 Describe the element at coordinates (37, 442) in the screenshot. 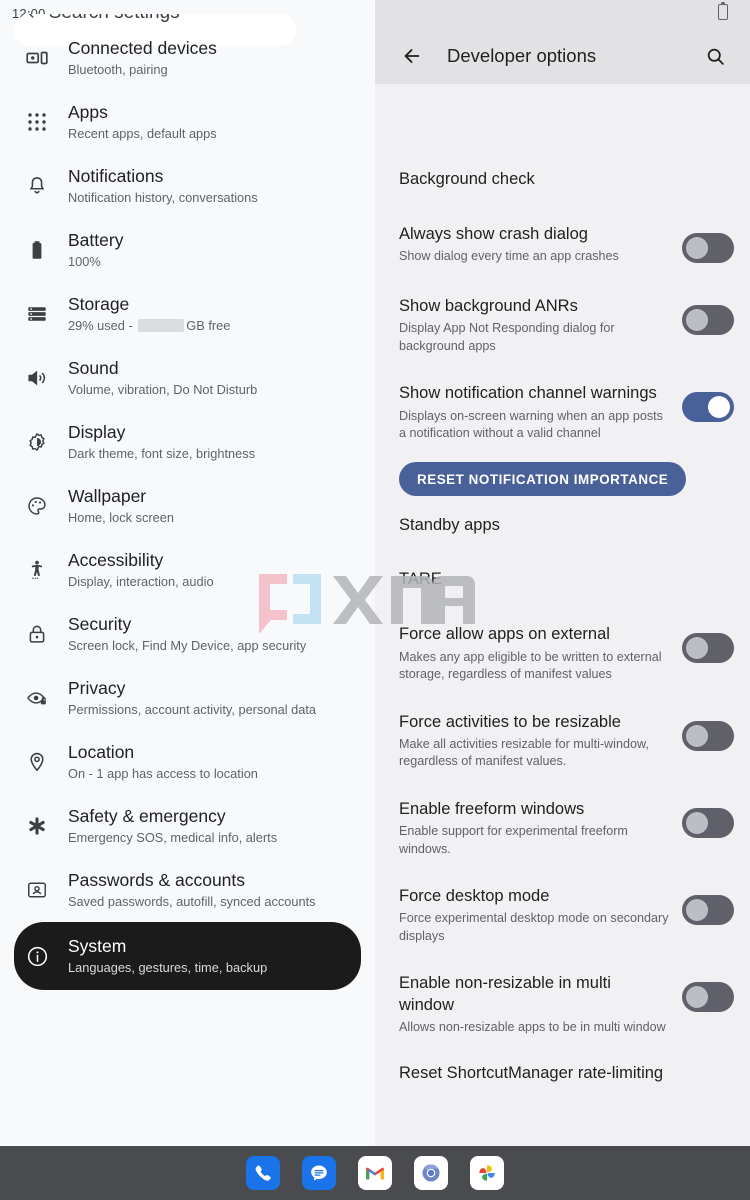

I see `display-icon` at that location.